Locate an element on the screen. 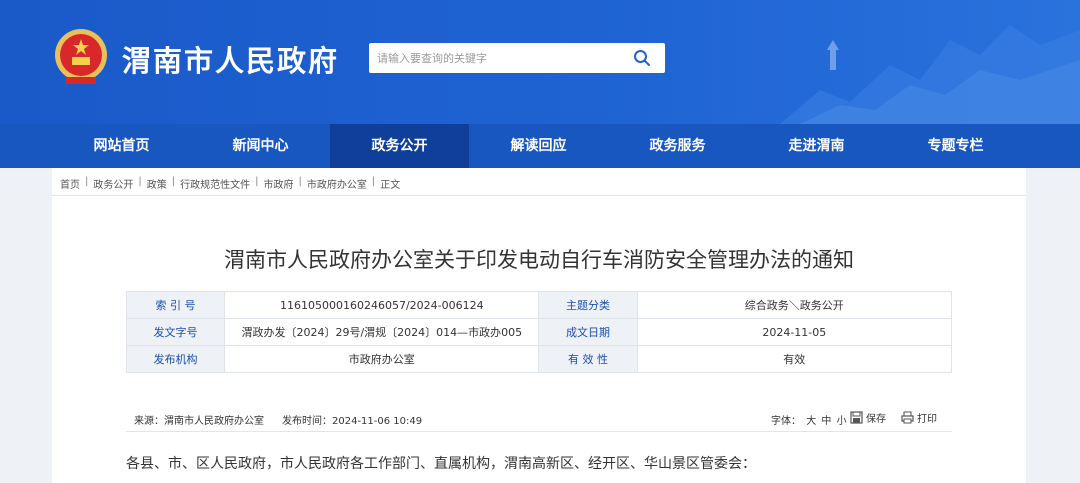  breadcrumb-current: 正文 is located at coordinates (390, 185).